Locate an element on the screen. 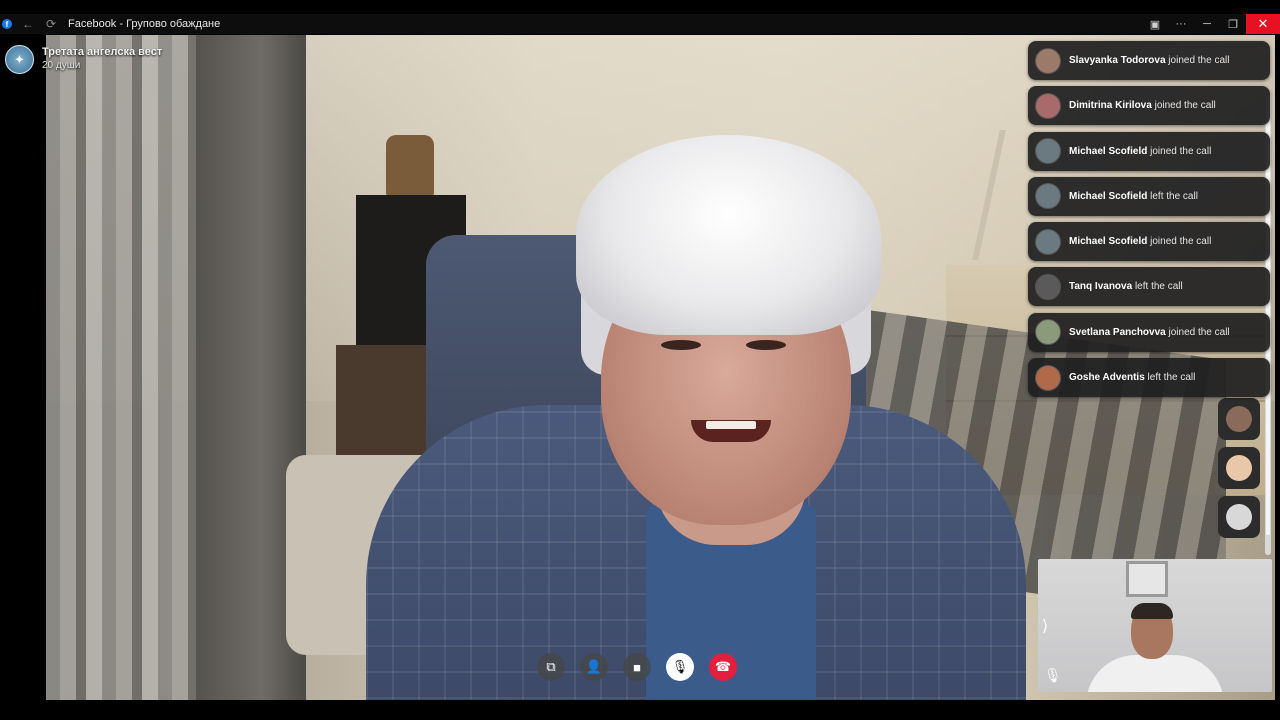  group-member-count: 20 души is located at coordinates (61, 65).